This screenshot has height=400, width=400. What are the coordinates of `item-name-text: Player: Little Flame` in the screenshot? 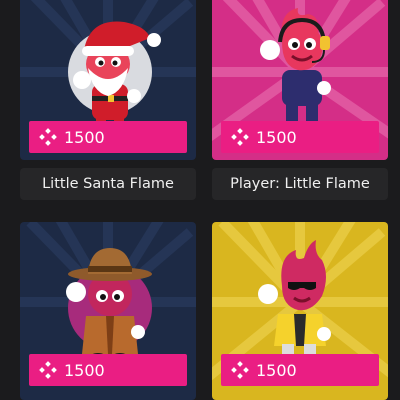 It's located at (300, 184).